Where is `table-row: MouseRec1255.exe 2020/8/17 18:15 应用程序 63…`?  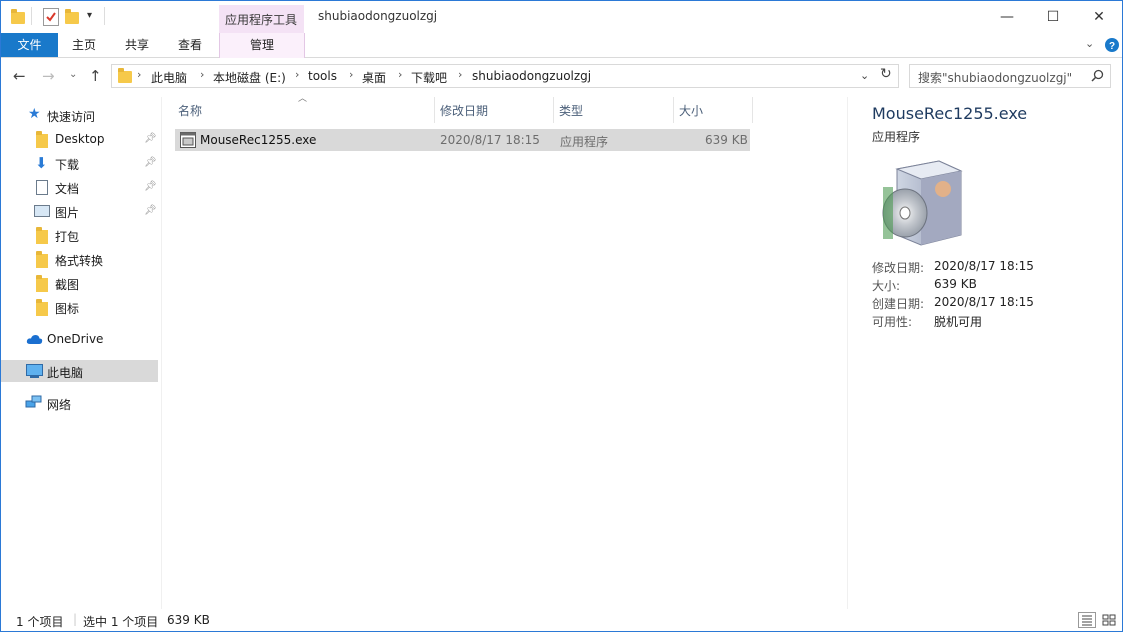
table-row: MouseRec1255.exe 2020/8/17 18:15 应用程序 63… is located at coordinates (462, 140).